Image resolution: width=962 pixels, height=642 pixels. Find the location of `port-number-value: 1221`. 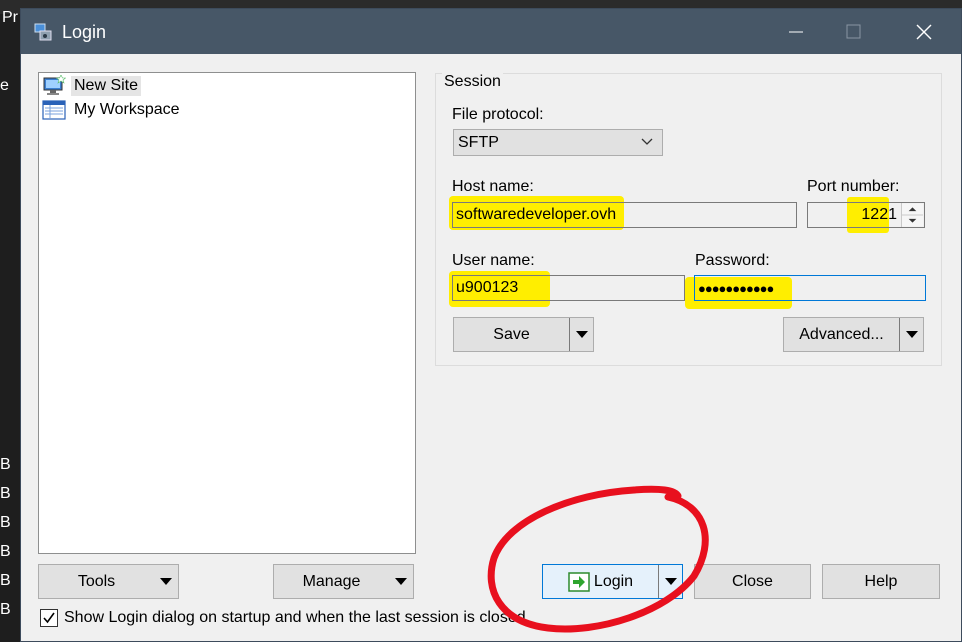

port-number-value: 1221 is located at coordinates (879, 214).